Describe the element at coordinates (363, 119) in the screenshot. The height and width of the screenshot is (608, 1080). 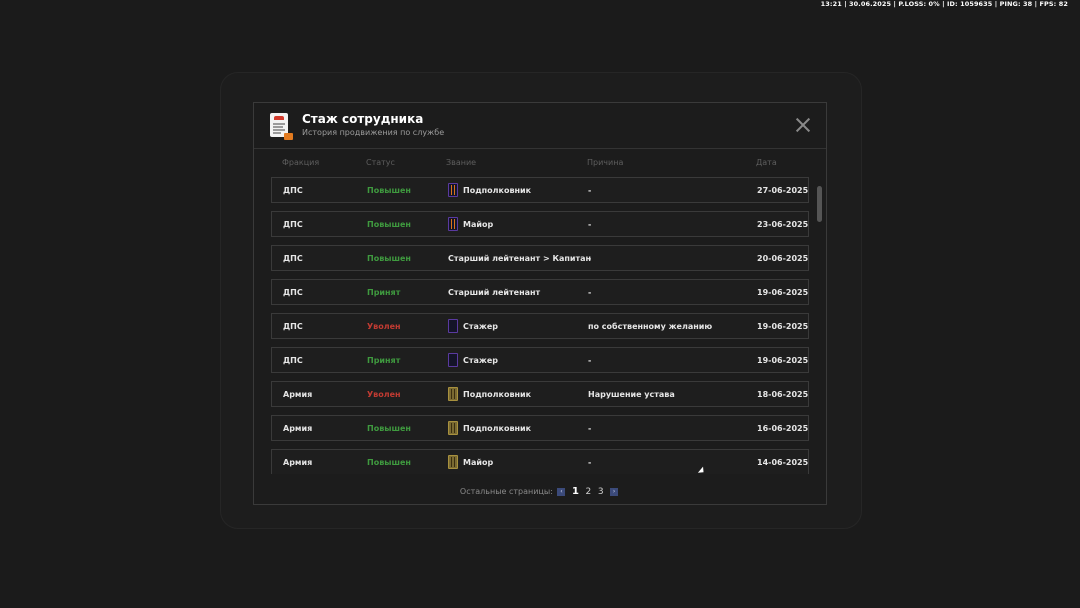
I see `modal-title: Стаж сотрудника` at that location.